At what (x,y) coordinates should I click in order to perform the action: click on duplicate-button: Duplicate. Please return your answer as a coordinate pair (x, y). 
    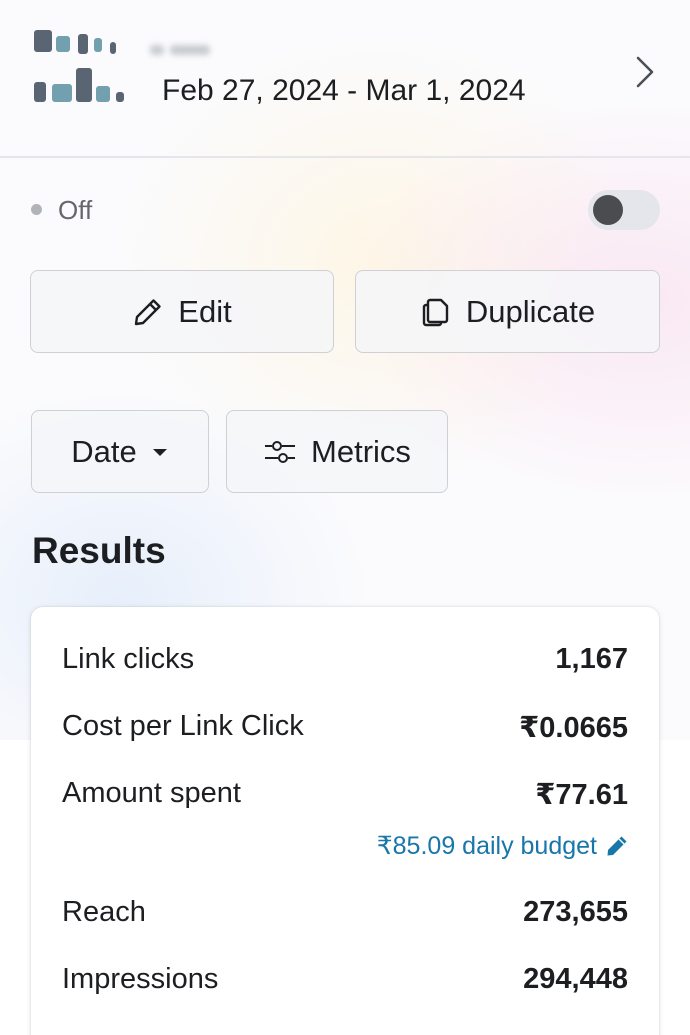
    Looking at the image, I should click on (507, 311).